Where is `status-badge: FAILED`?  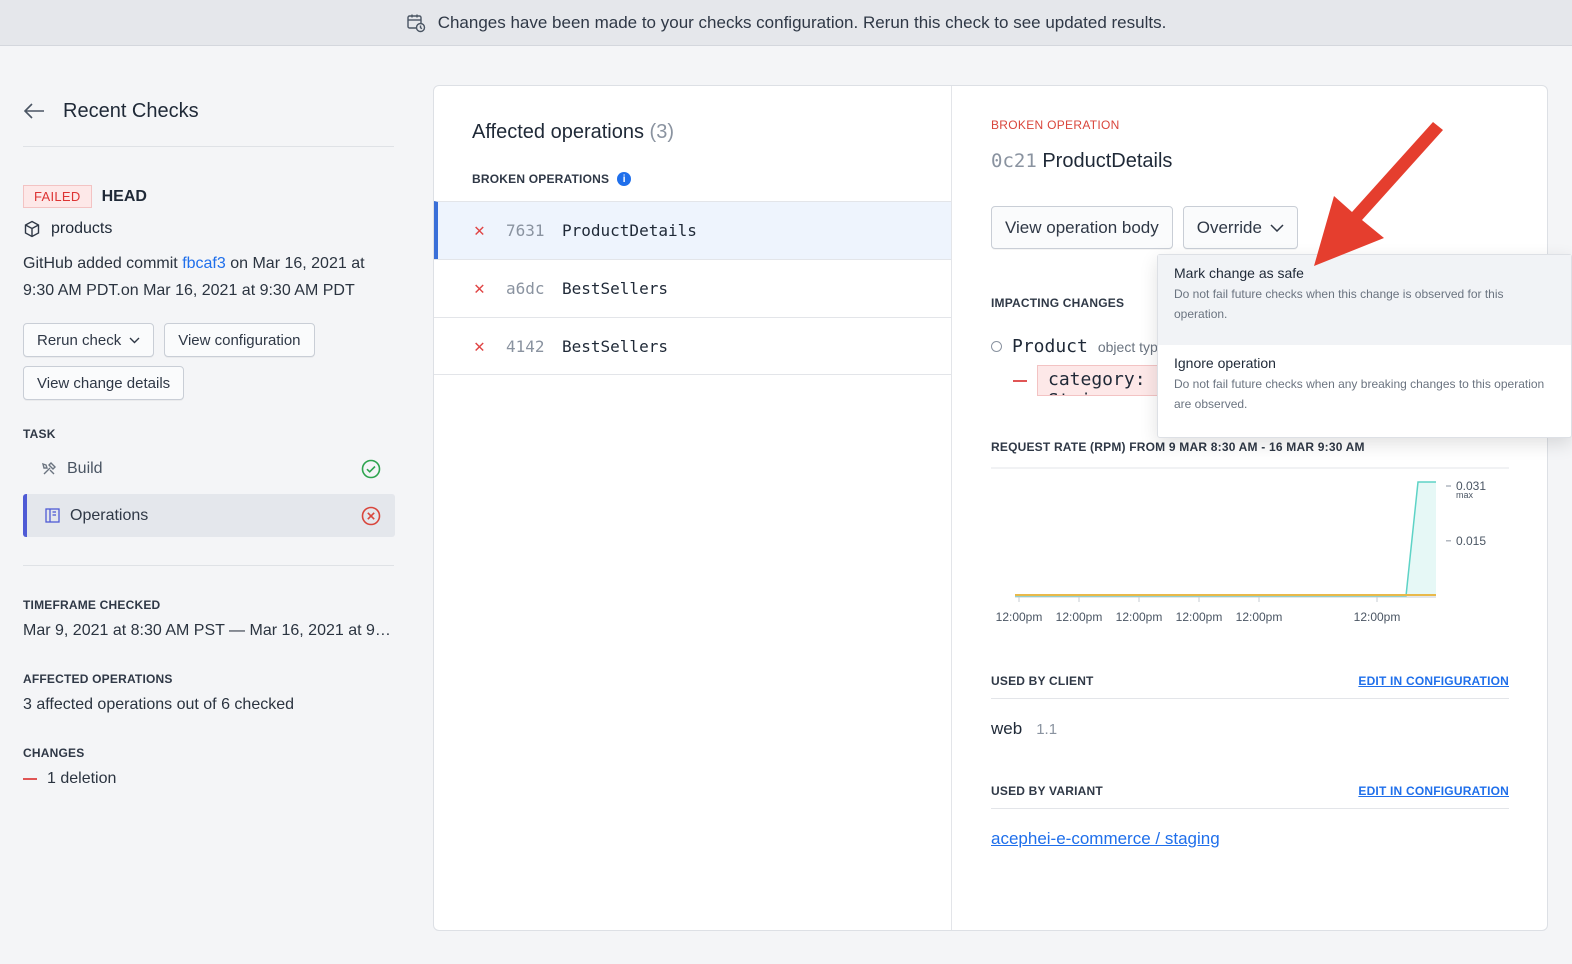 status-badge: FAILED is located at coordinates (57, 196).